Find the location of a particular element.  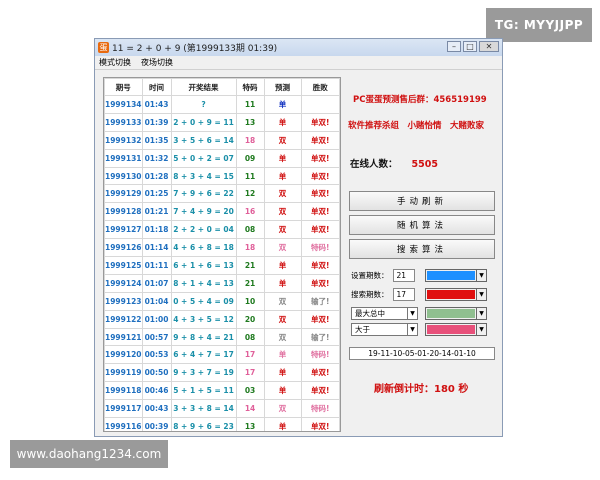

table-row: 1999121 00:57 9 + 8 + 4 = 21 08 双输了! is located at coordinates (222, 337).